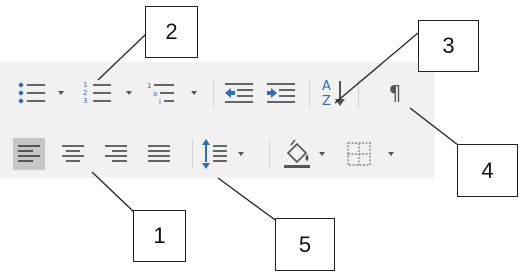 This screenshot has height=275, width=529. Describe the element at coordinates (305, 244) in the screenshot. I see `callout-label: 5` at that location.